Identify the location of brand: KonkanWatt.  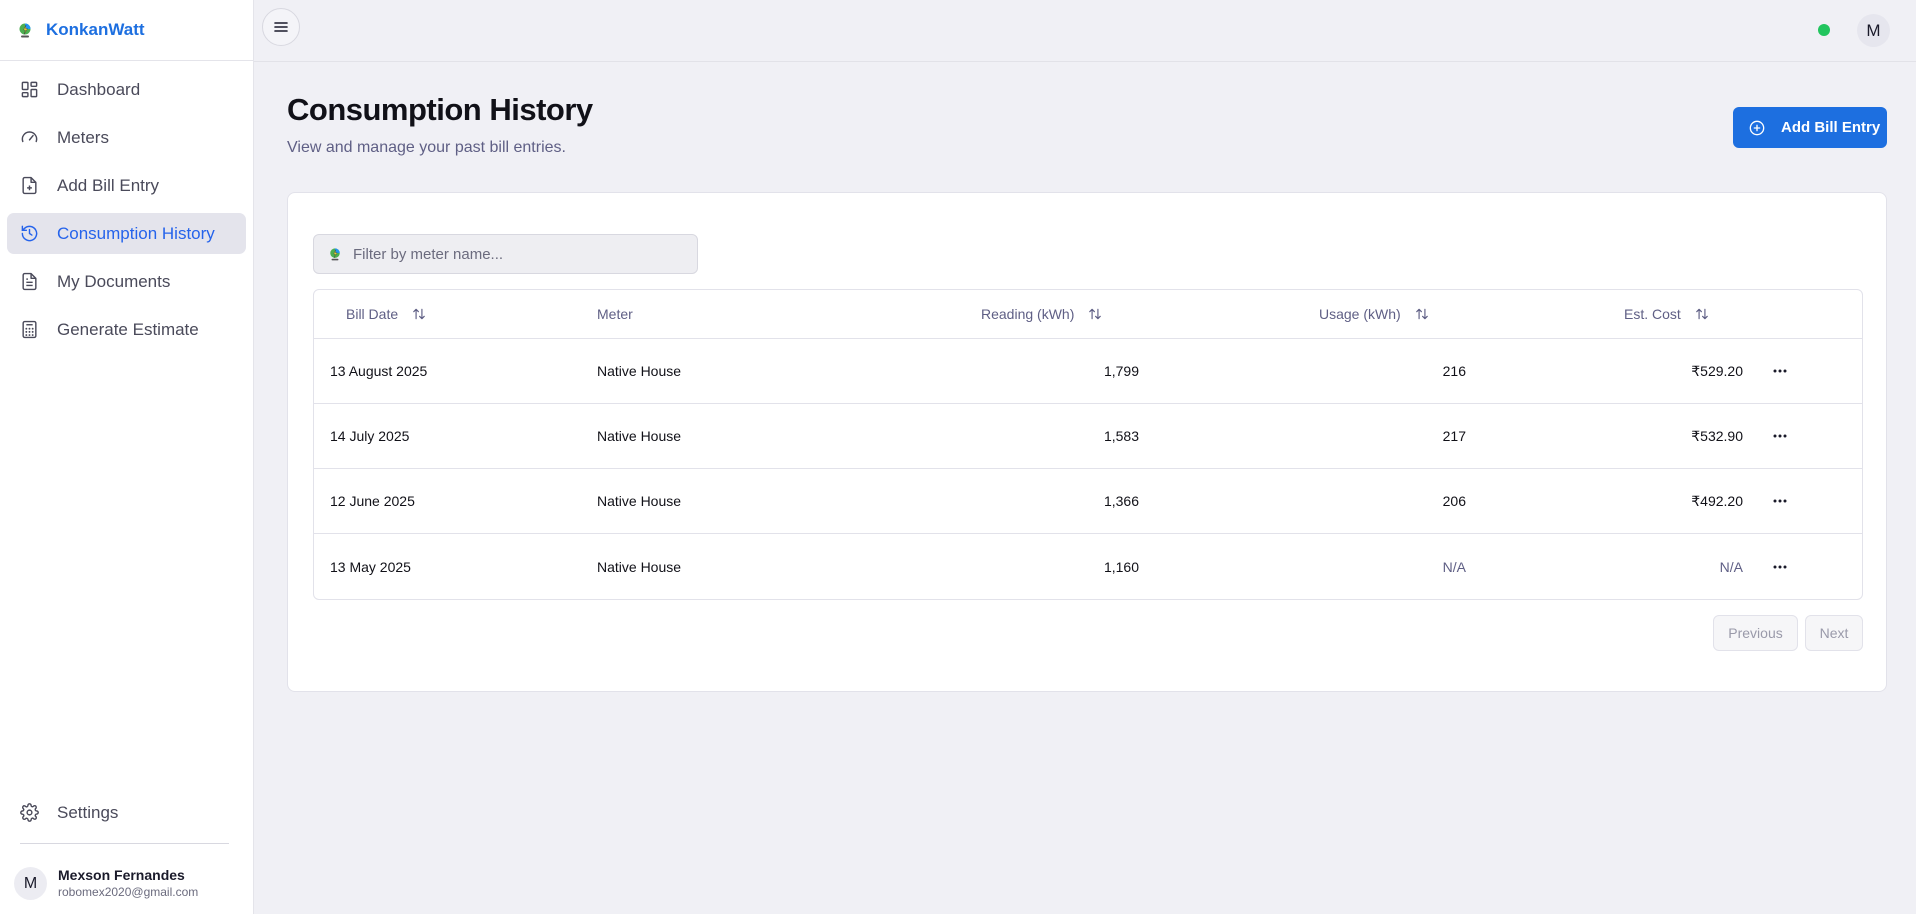
(126, 30).